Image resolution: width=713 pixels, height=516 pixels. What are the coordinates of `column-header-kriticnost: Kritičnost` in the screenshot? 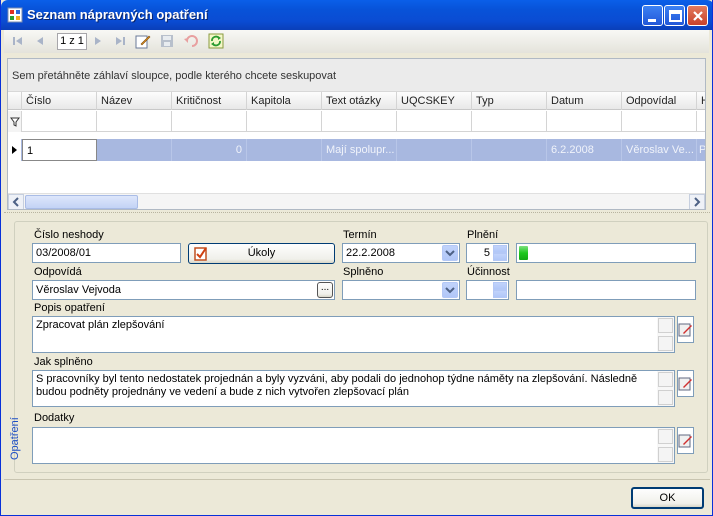 It's located at (209, 101).